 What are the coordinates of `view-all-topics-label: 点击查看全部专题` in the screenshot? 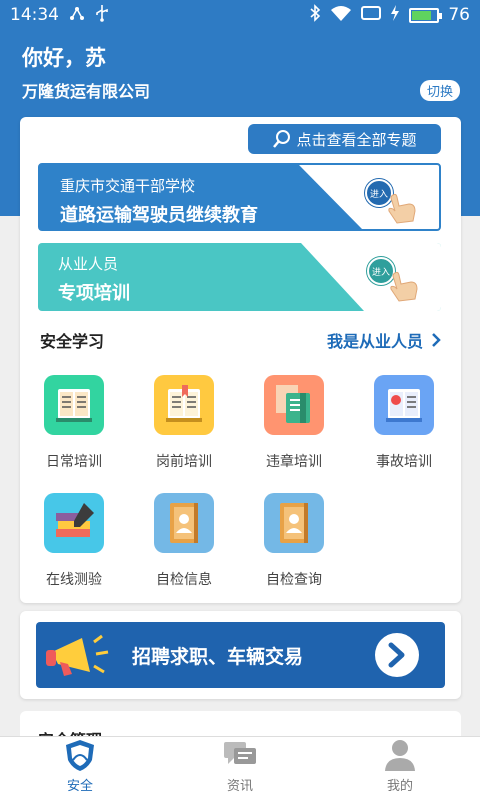 It's located at (356, 139).